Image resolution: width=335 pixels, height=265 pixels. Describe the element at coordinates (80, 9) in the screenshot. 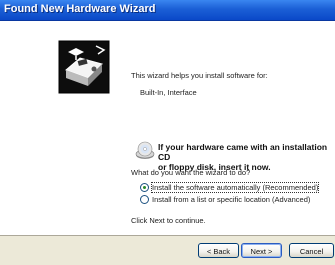

I see `window-title: Found New Hardware Wizard` at that location.